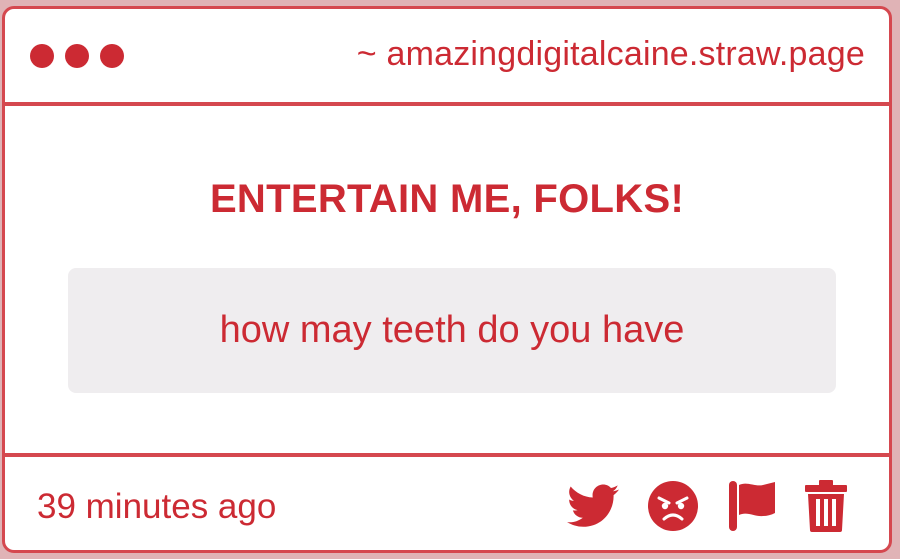  I want to click on delete-button, so click(826, 508).